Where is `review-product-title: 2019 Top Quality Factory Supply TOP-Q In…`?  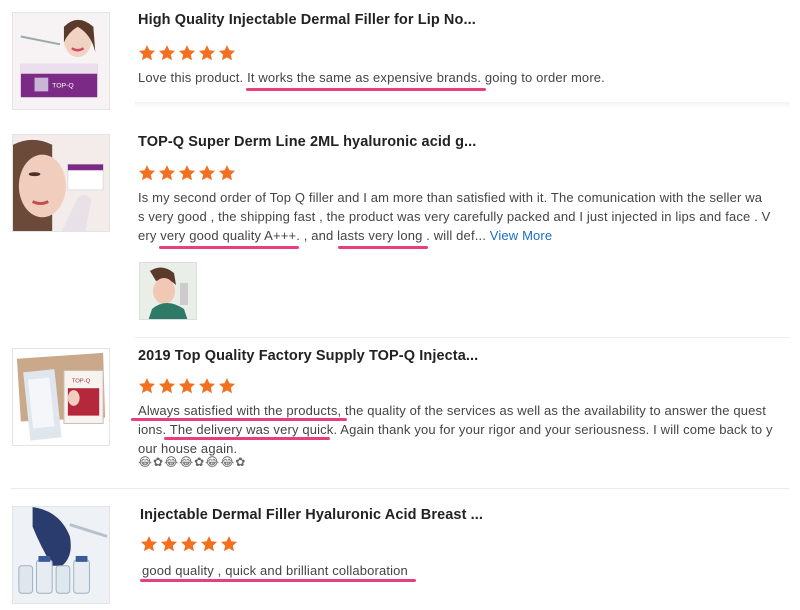
review-product-title: 2019 Top Quality Factory Supply TOP-Q In… is located at coordinates (308, 356).